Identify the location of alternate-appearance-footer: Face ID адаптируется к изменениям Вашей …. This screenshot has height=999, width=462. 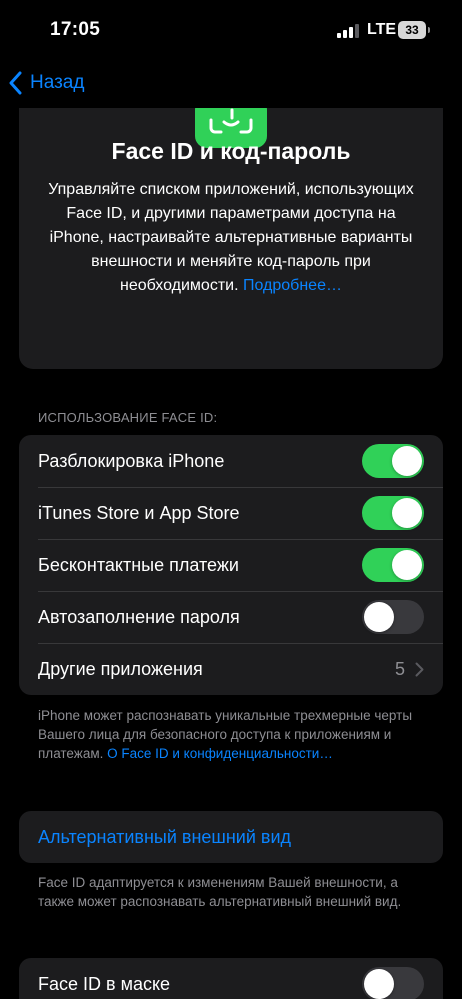
(220, 892).